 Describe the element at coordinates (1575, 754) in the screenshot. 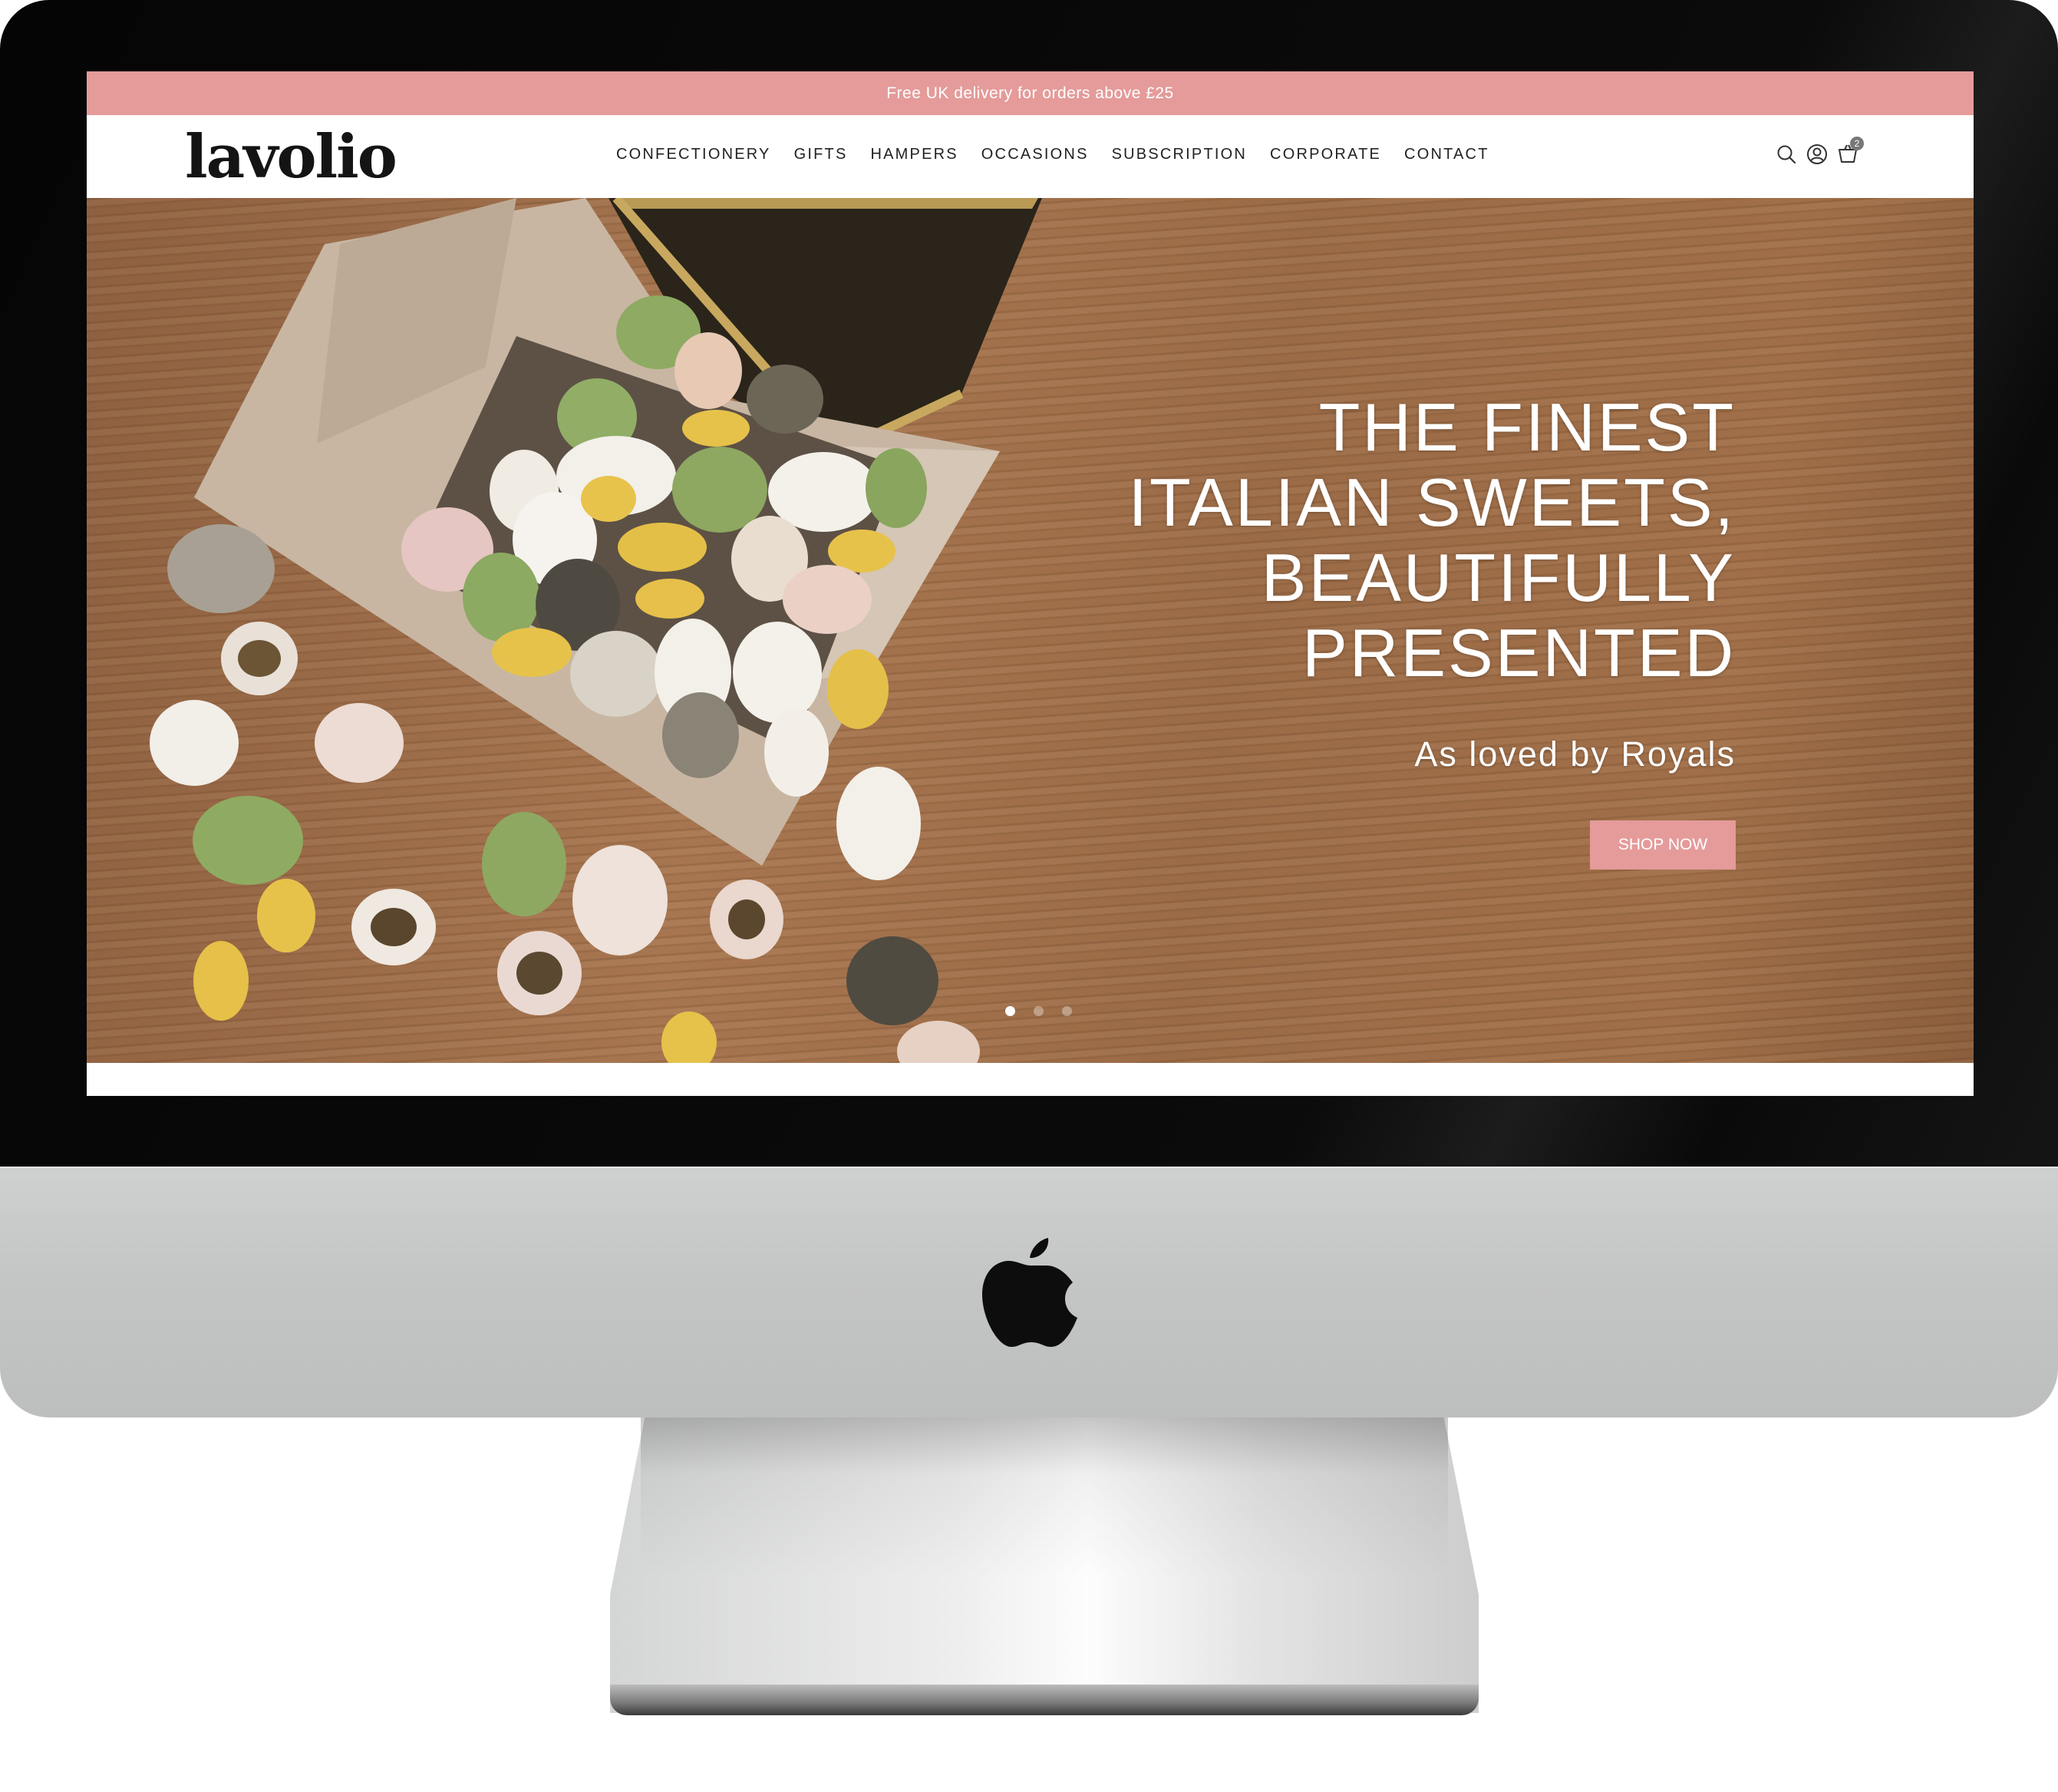

I see `hero-subtitle: As loved by Royals` at that location.